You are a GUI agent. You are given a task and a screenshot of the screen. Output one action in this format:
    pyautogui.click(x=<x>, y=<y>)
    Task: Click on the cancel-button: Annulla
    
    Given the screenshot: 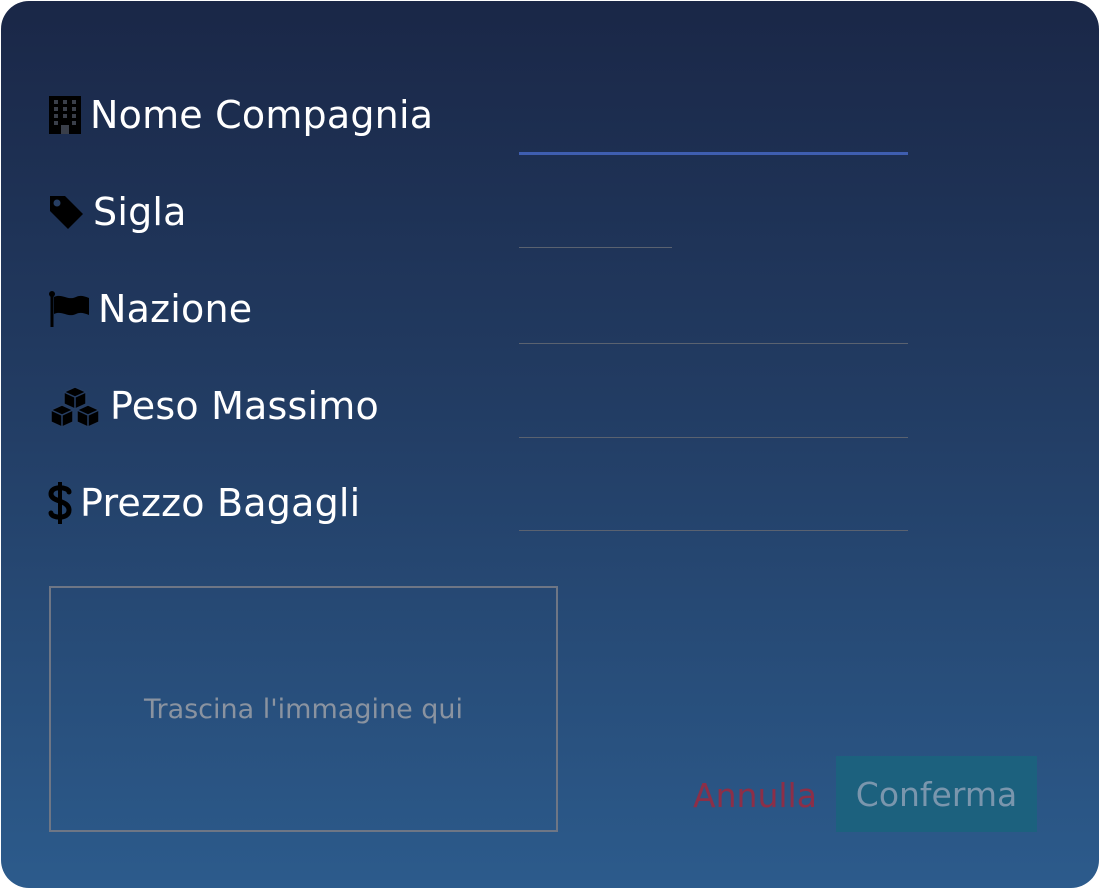 What is the action you would take?
    pyautogui.click(x=755, y=795)
    